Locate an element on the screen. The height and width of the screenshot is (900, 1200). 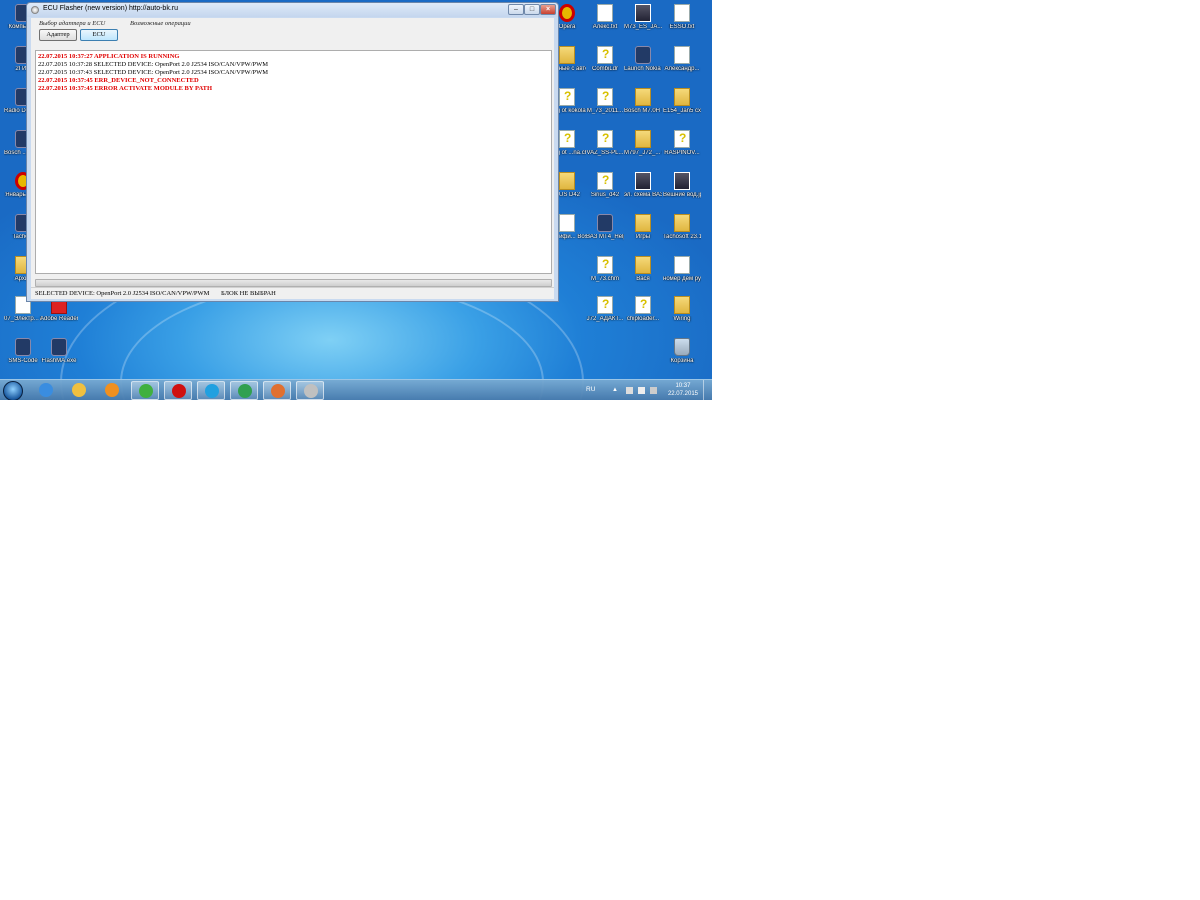
tool-icon is located at coordinates (245, 391).